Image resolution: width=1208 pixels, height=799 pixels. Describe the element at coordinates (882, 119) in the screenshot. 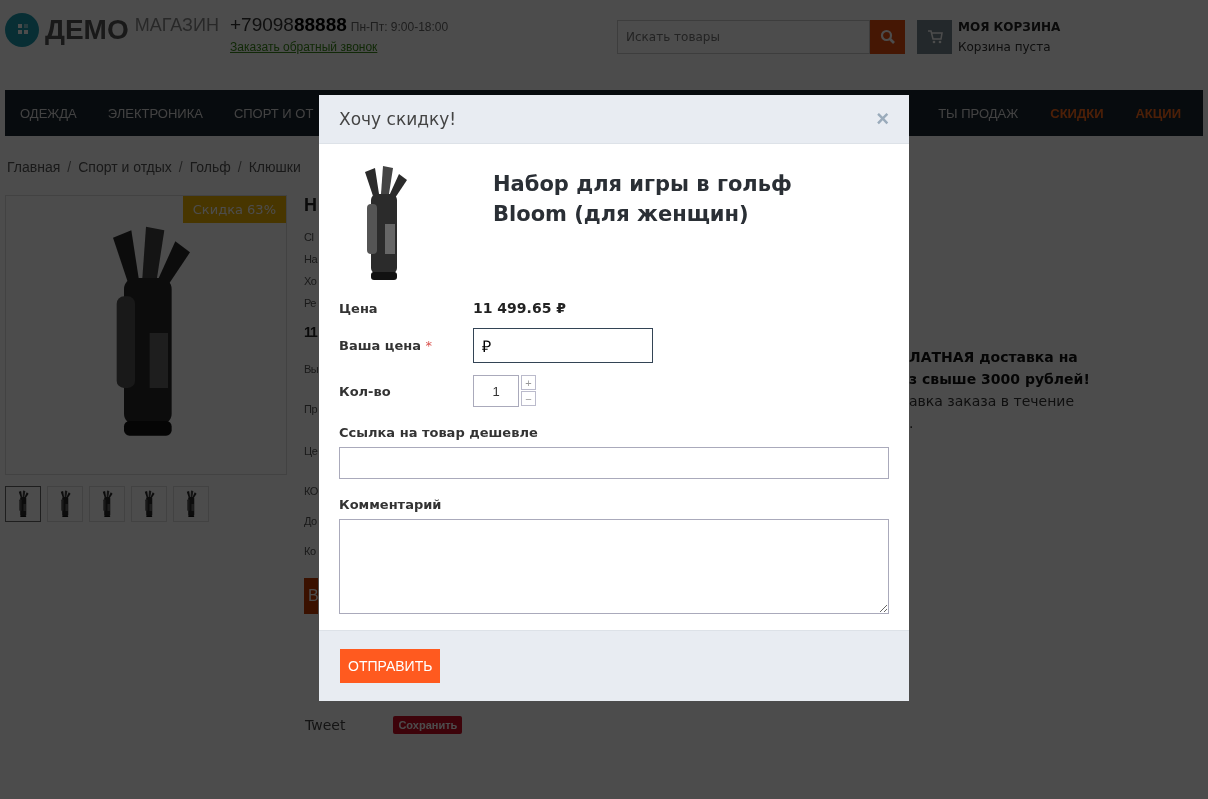

I see `close-button: ×` at that location.